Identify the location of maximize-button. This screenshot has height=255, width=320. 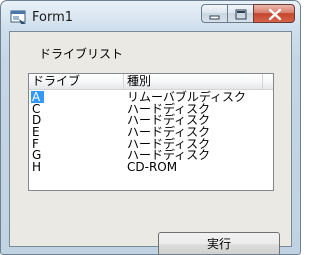
(240, 13).